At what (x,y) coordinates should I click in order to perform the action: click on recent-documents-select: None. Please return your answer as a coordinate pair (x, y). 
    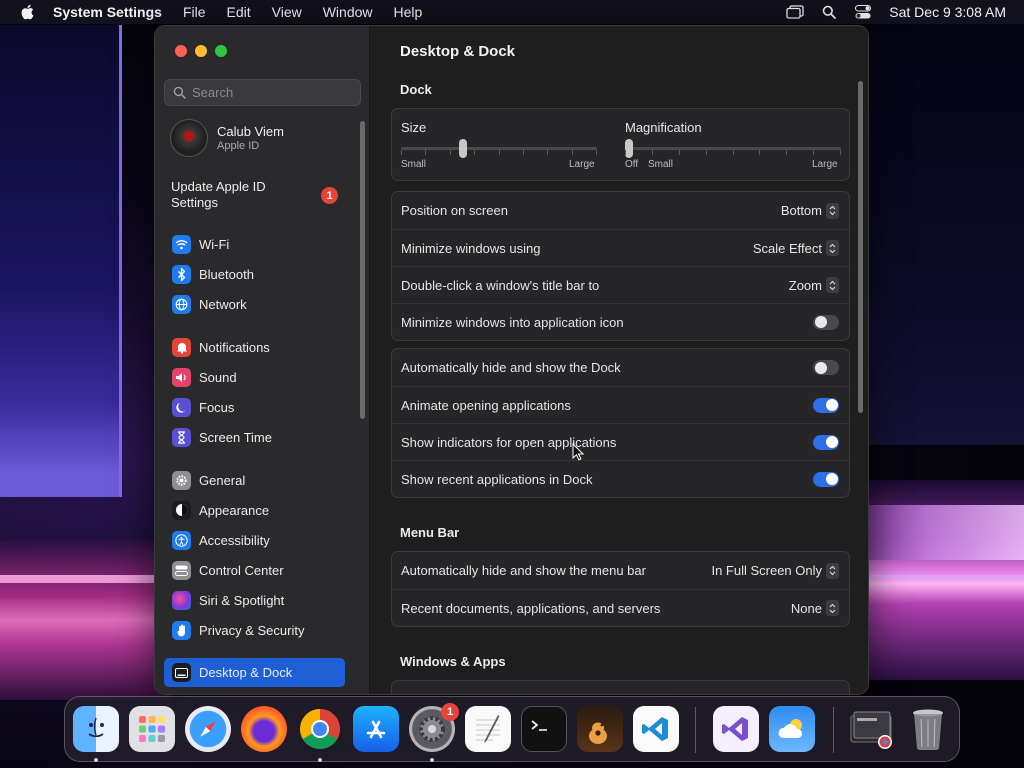
    Looking at the image, I should click on (815, 608).